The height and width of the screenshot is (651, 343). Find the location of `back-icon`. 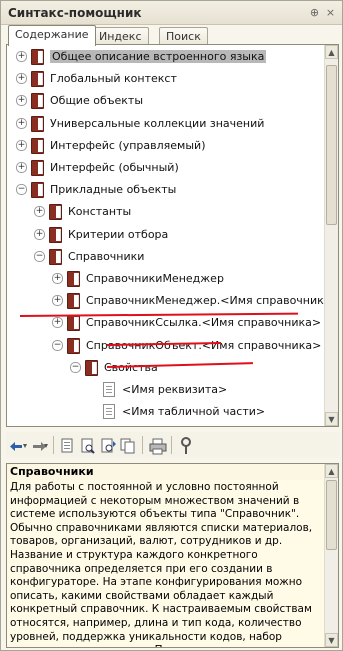

back-icon is located at coordinates (18, 445).